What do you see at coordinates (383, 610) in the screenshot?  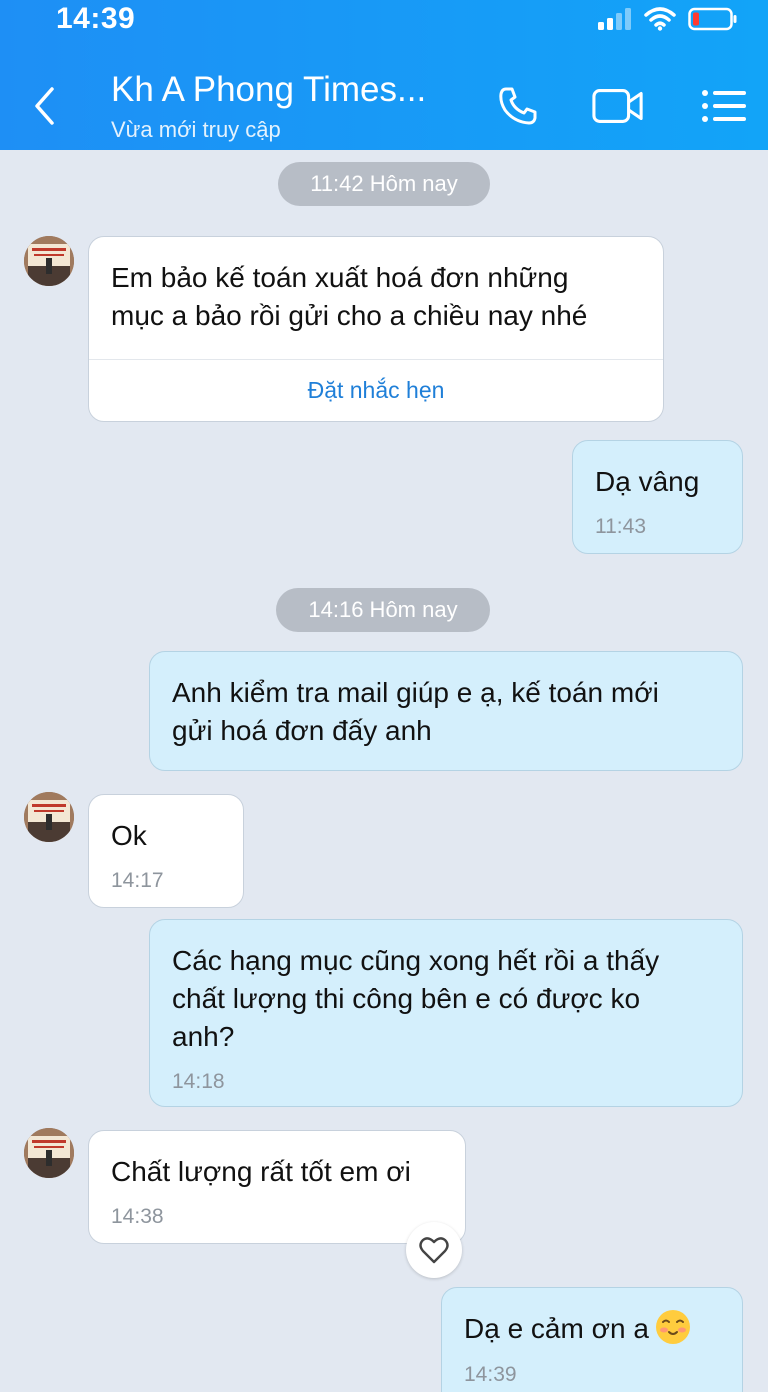 I see `date-divider: 14:16 Hôm nay` at bounding box center [383, 610].